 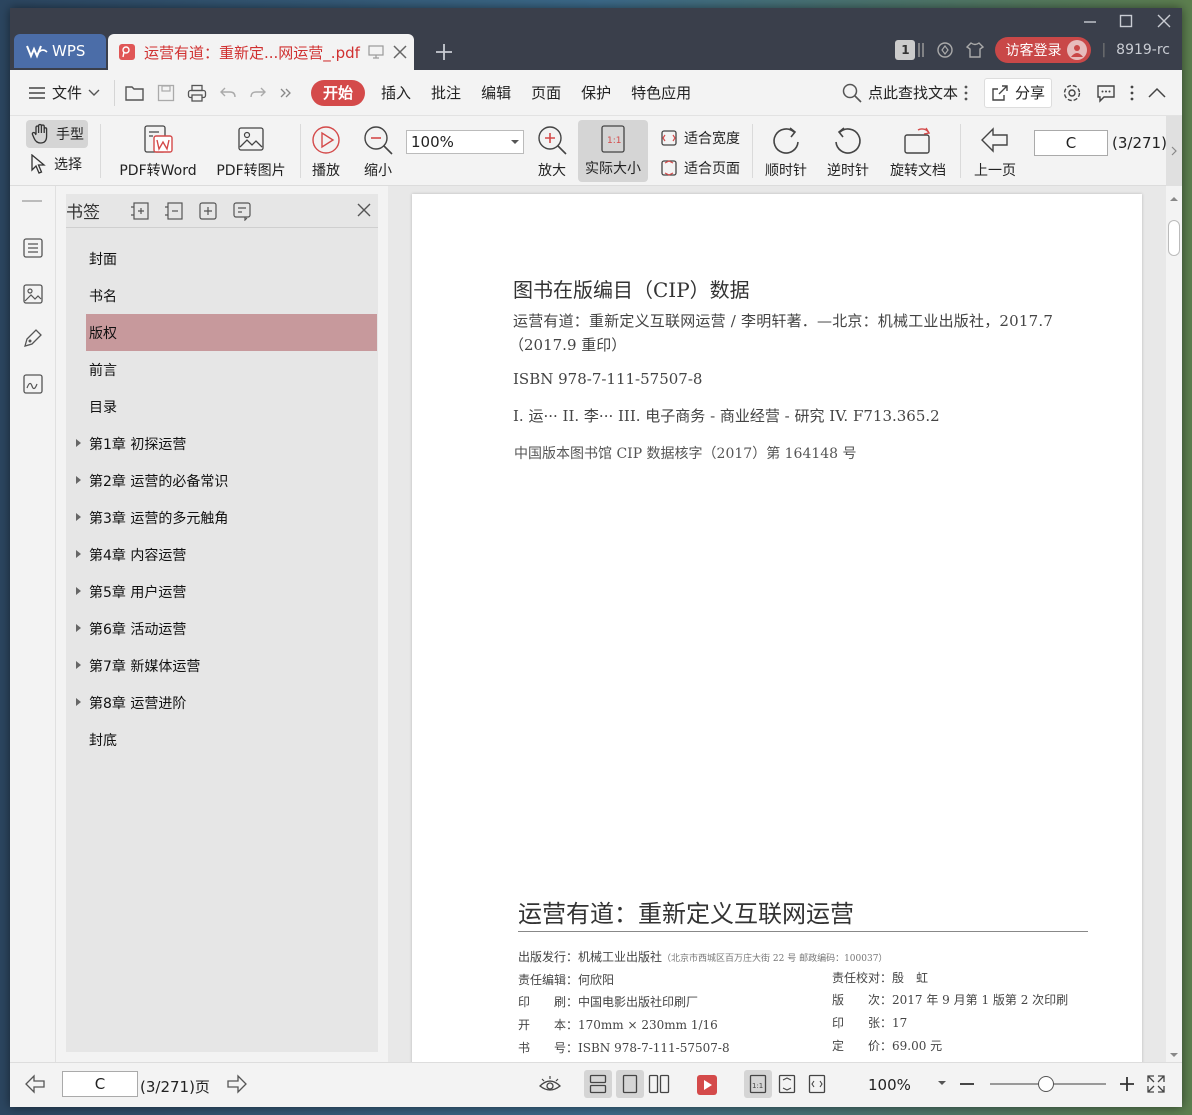 What do you see at coordinates (174, 211) in the screenshot?
I see `collapse-all-icon` at bounding box center [174, 211].